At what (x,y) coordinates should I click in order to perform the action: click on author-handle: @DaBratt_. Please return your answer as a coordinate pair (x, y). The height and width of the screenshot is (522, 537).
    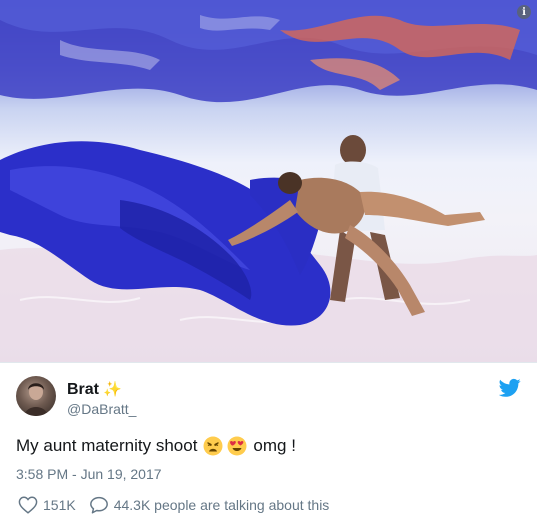
    Looking at the image, I should click on (101, 409).